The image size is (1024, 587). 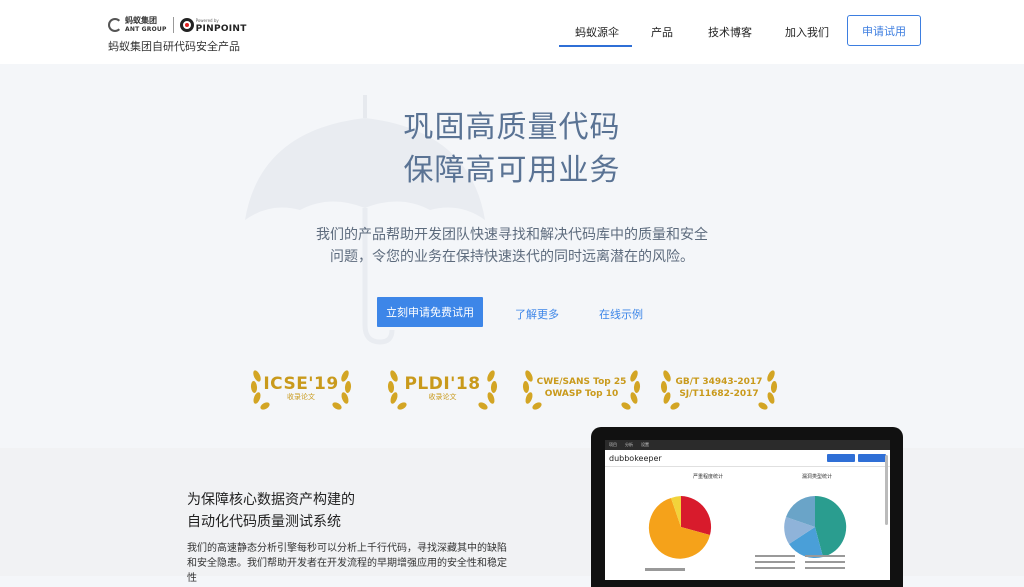 What do you see at coordinates (512, 170) in the screenshot?
I see `hero-title-line2: 保障高可用业务` at bounding box center [512, 170].